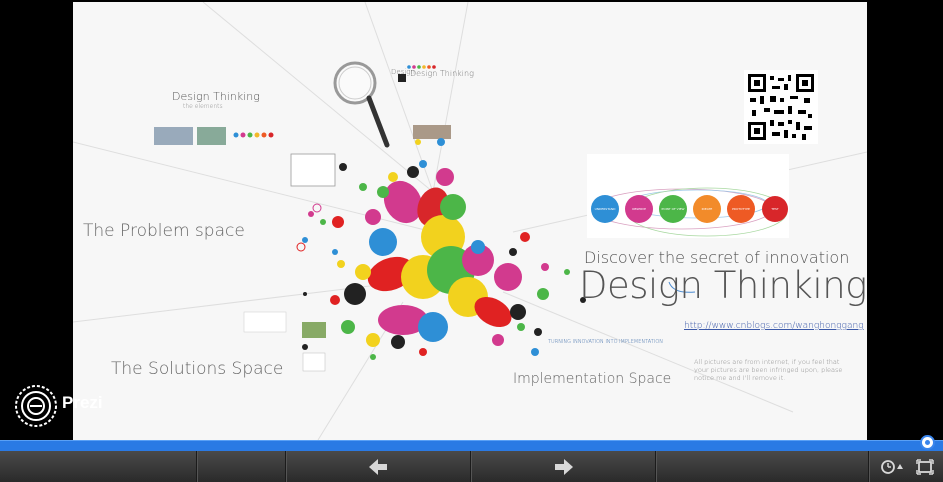 This screenshot has width=943, height=482. I want to click on solutions-space-label: The Solutions Space, so click(197, 369).